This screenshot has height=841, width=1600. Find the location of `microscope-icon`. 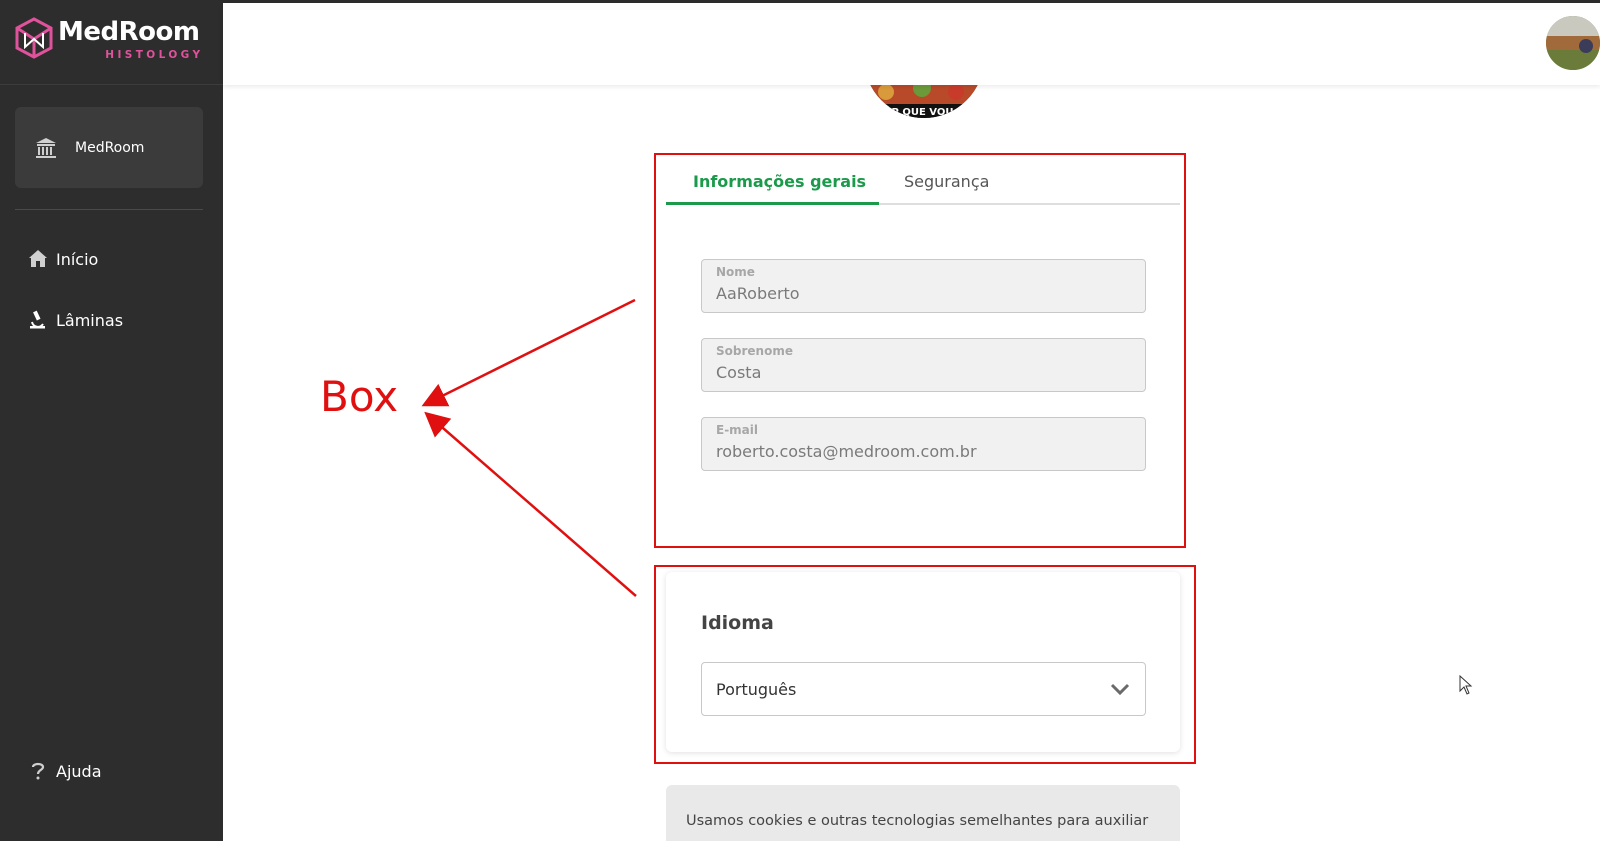

microscope-icon is located at coordinates (37, 319).